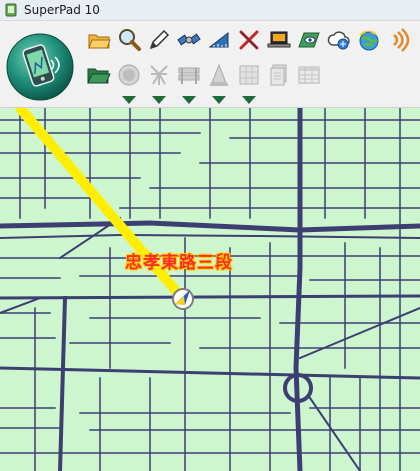  Describe the element at coordinates (309, 75) in the screenshot. I see `table-icon` at that location.